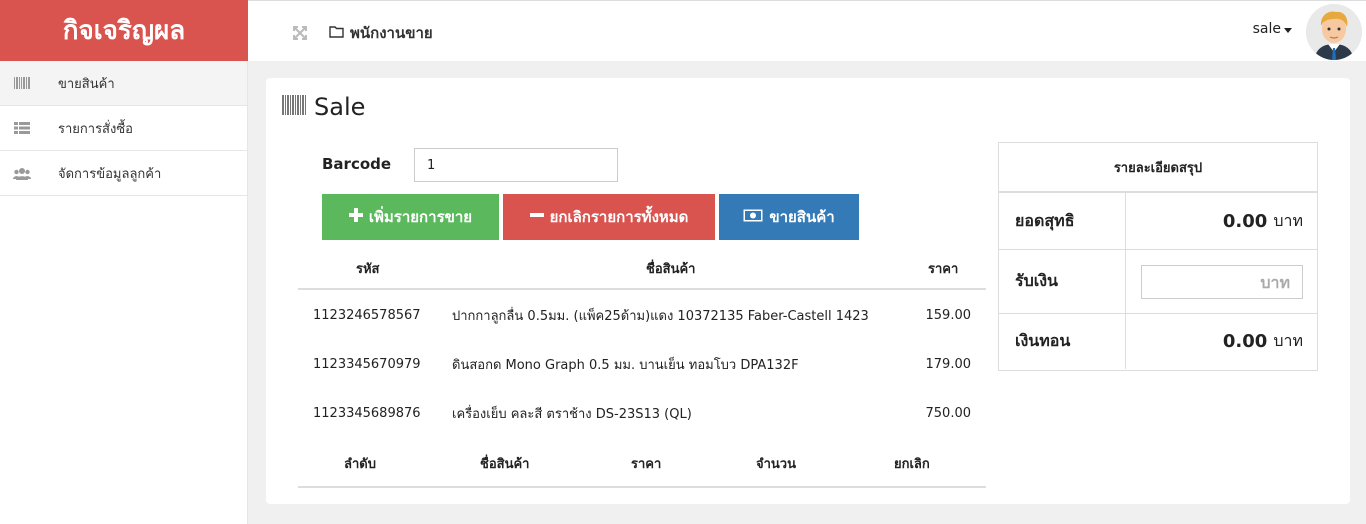  I want to click on cart-table-header: ลำดับ ชื่อสินค้า ราคา จำนวน ยกเลิก, so click(642, 464).